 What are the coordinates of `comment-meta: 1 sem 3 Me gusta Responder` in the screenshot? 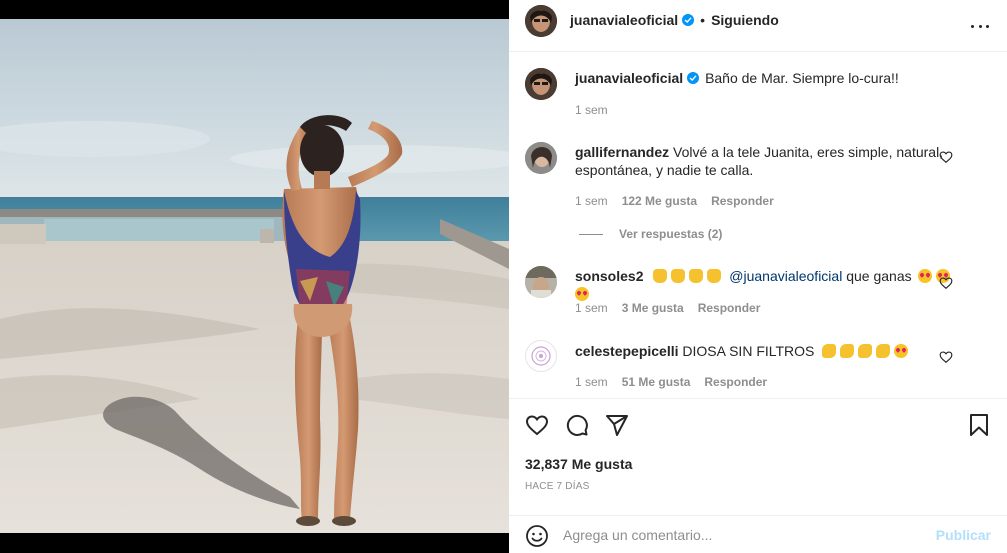 It's located at (667, 308).